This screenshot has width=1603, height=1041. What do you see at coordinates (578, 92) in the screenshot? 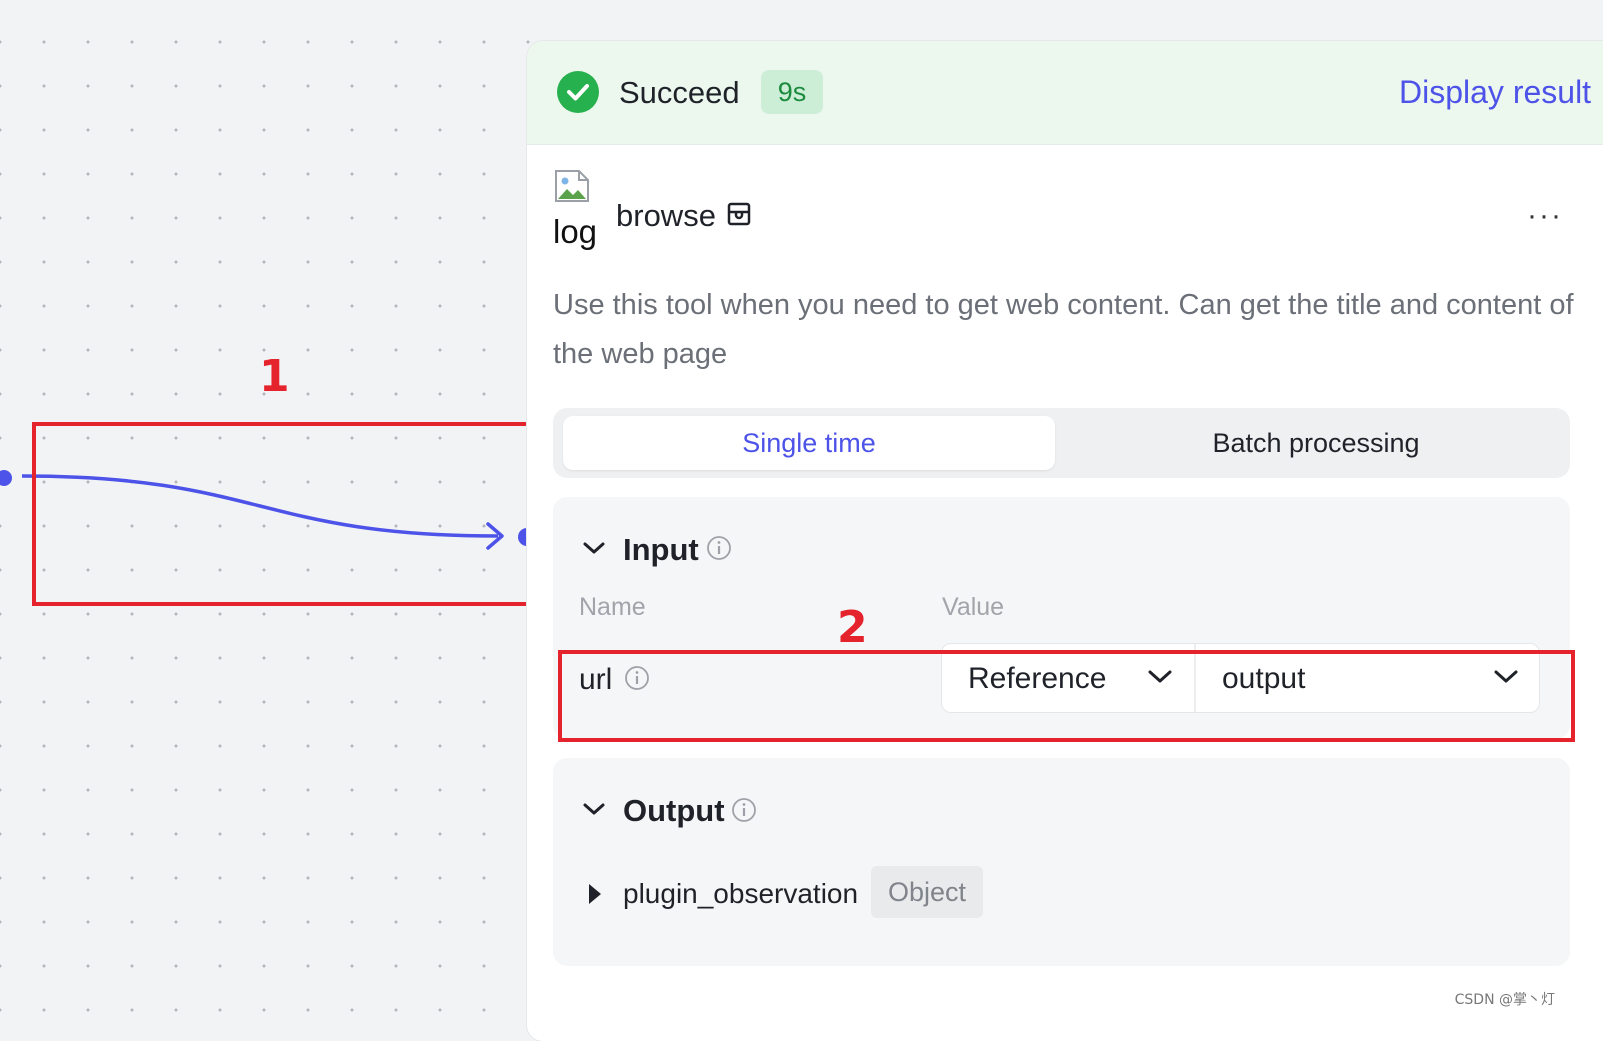
I see `success-check-icon` at bounding box center [578, 92].